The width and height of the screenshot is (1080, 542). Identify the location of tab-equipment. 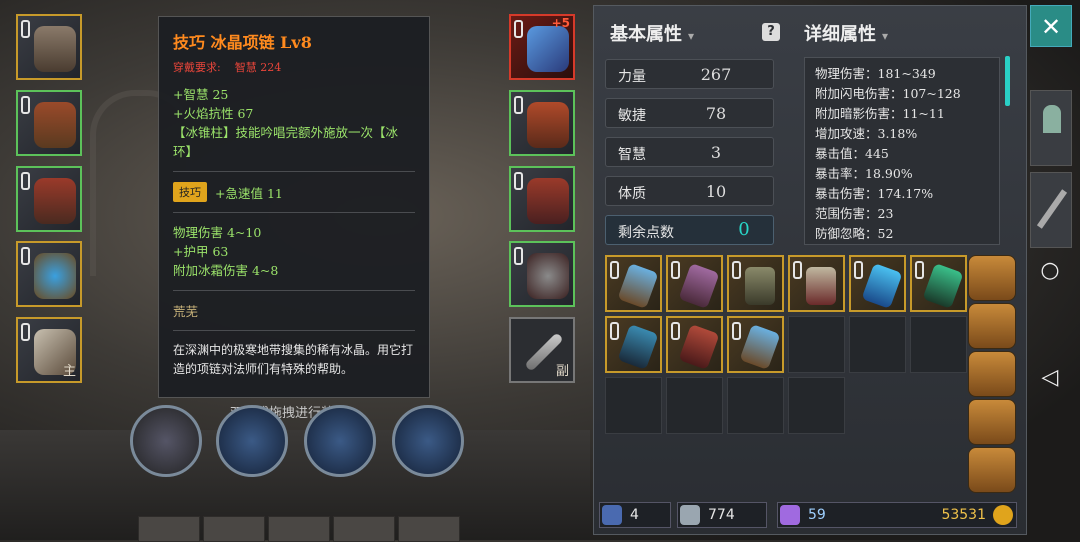
(1051, 128).